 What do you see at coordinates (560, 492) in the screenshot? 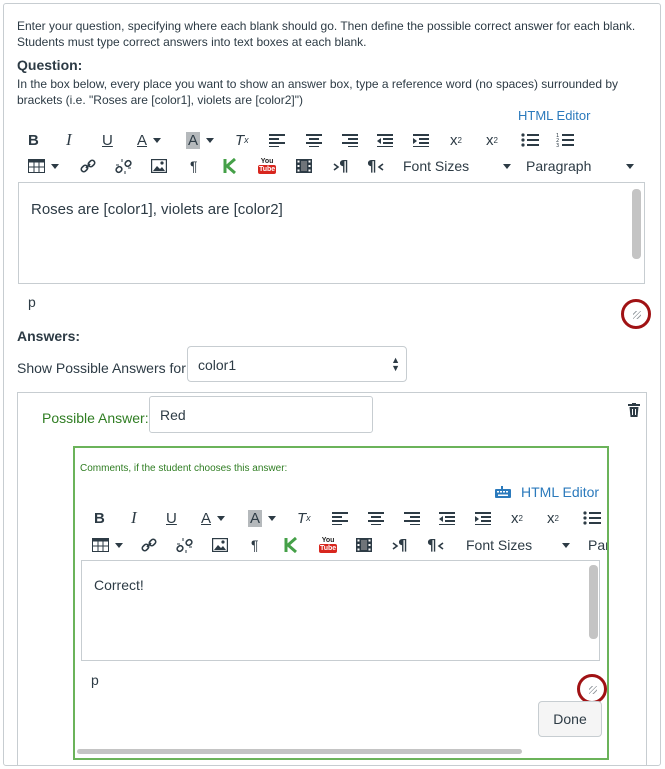
I see `comment-html-editor-label: HTML Editor` at bounding box center [560, 492].